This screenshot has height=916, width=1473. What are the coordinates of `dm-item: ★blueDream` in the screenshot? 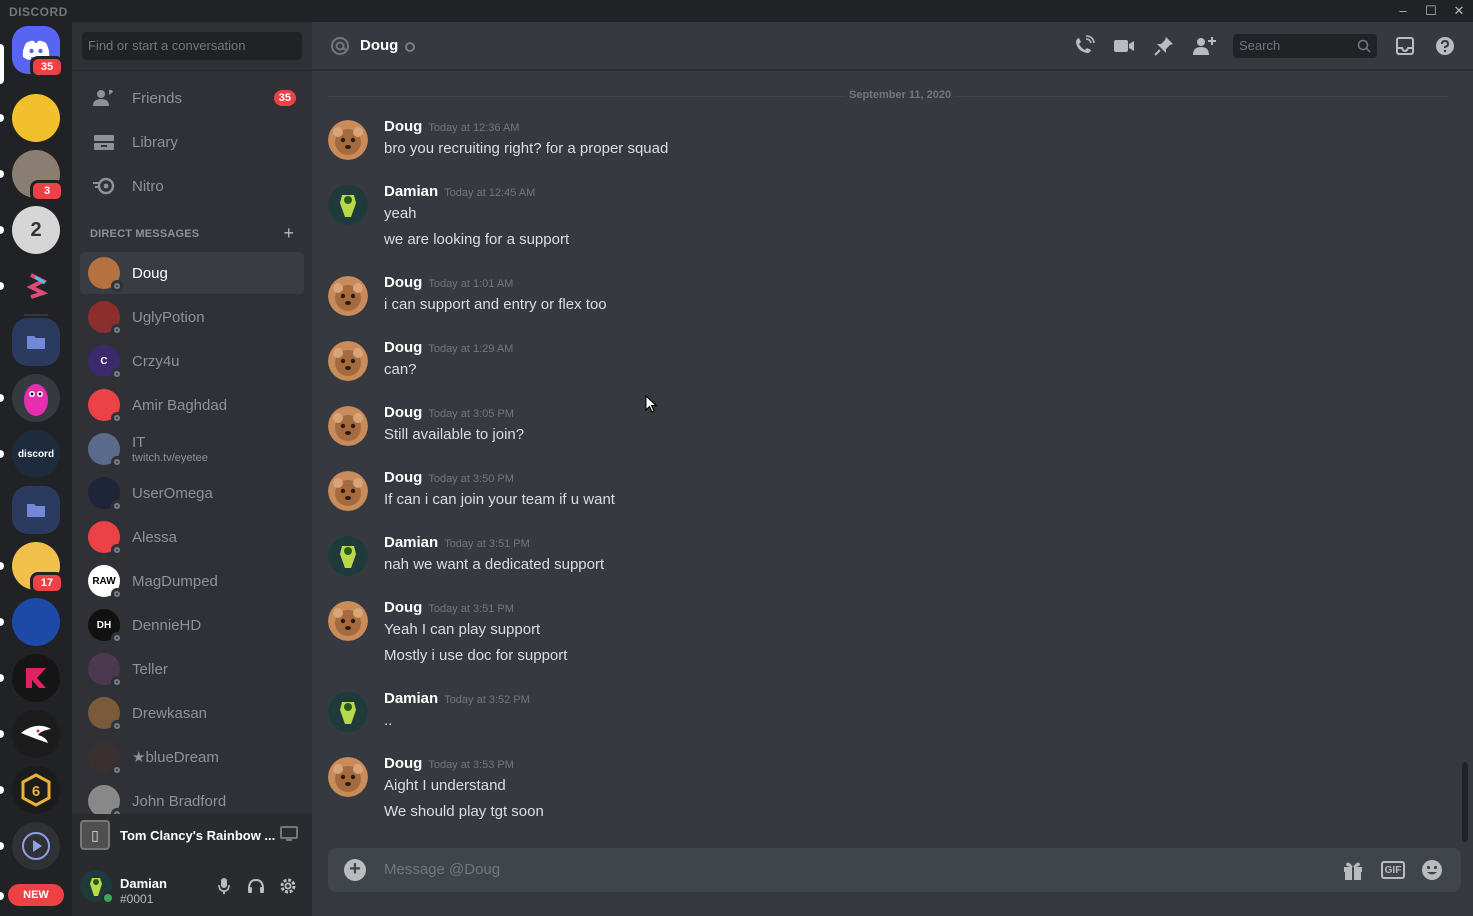 It's located at (192, 757).